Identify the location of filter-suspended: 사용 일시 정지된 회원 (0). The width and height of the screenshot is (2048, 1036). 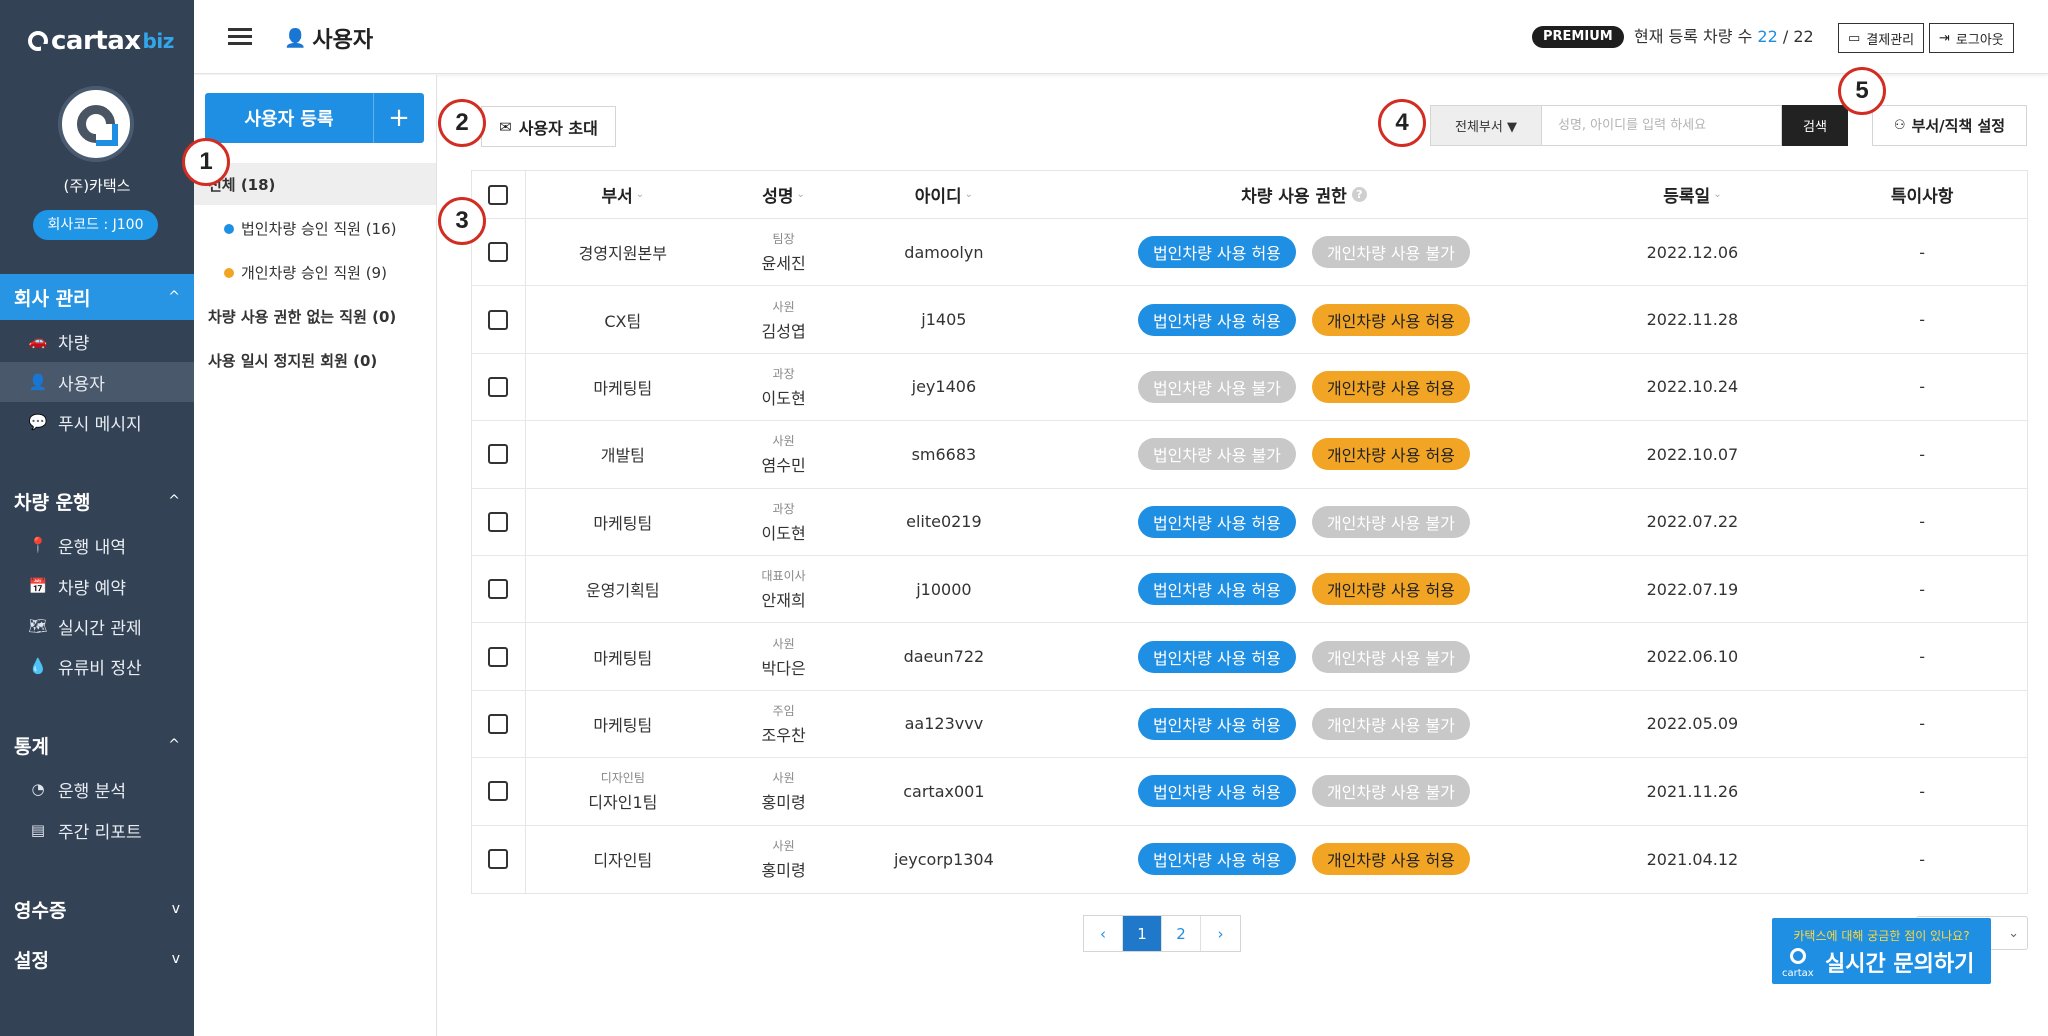
(292, 360).